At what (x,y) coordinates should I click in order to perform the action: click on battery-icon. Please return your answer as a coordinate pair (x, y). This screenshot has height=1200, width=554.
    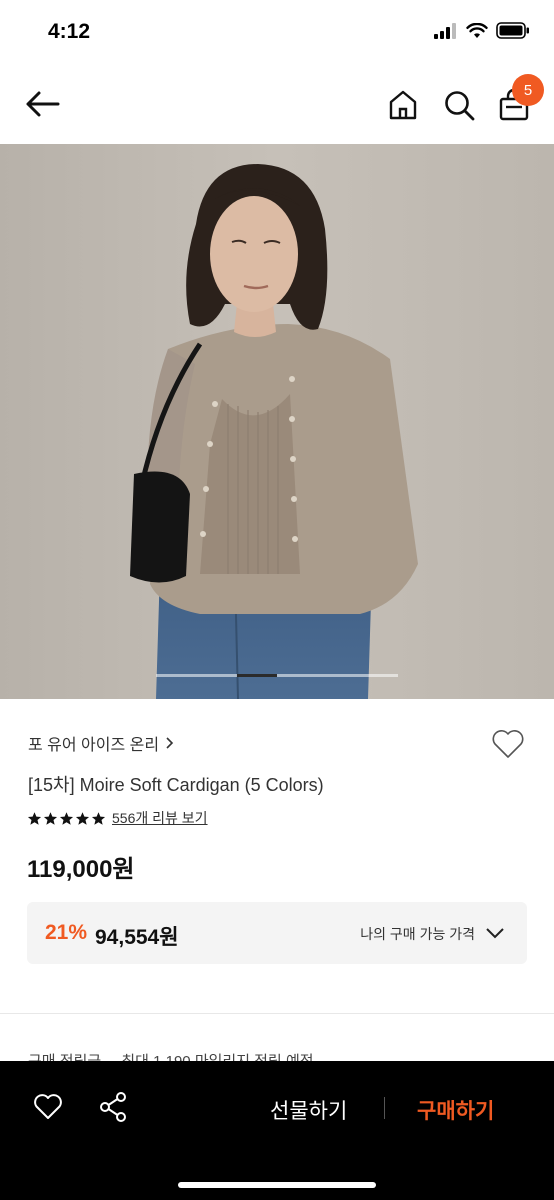
    Looking at the image, I should click on (512, 30).